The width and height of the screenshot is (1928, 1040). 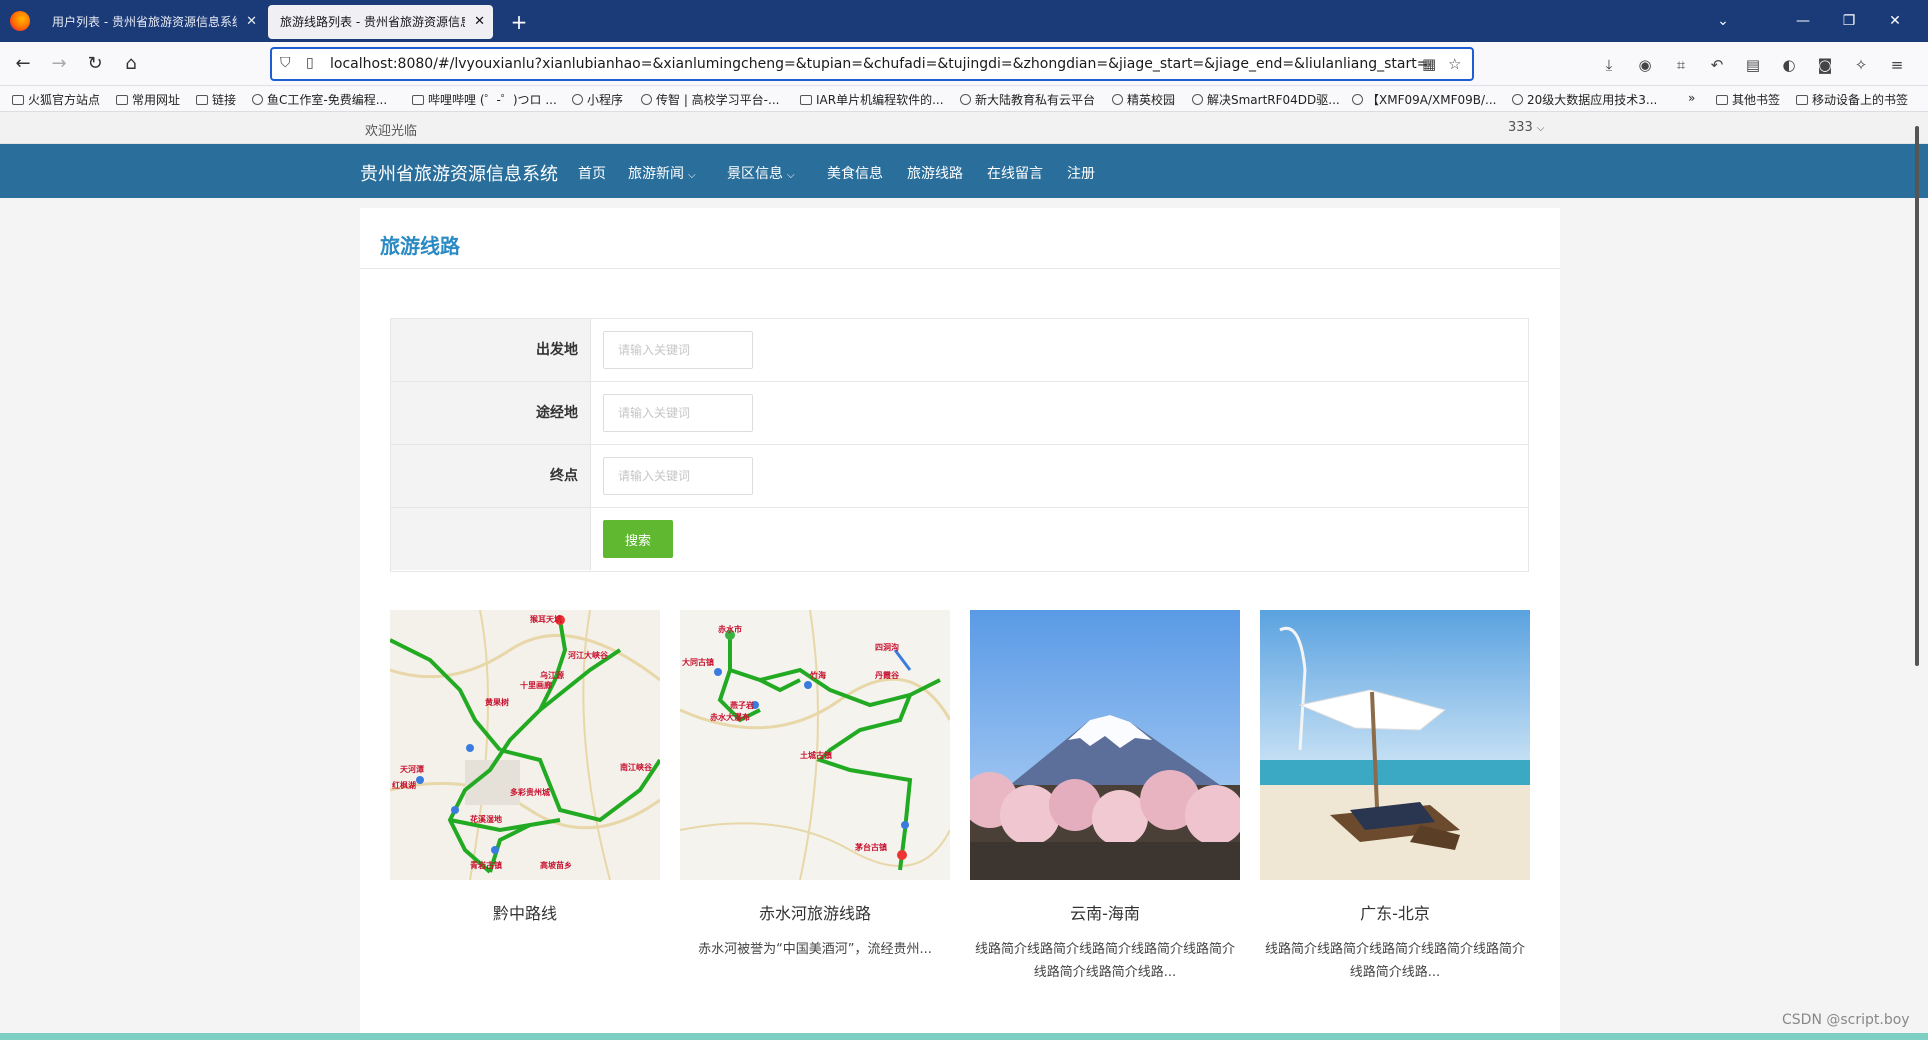 What do you see at coordinates (1691, 98) in the screenshot?
I see `bookmarks-overflow-button: »` at bounding box center [1691, 98].